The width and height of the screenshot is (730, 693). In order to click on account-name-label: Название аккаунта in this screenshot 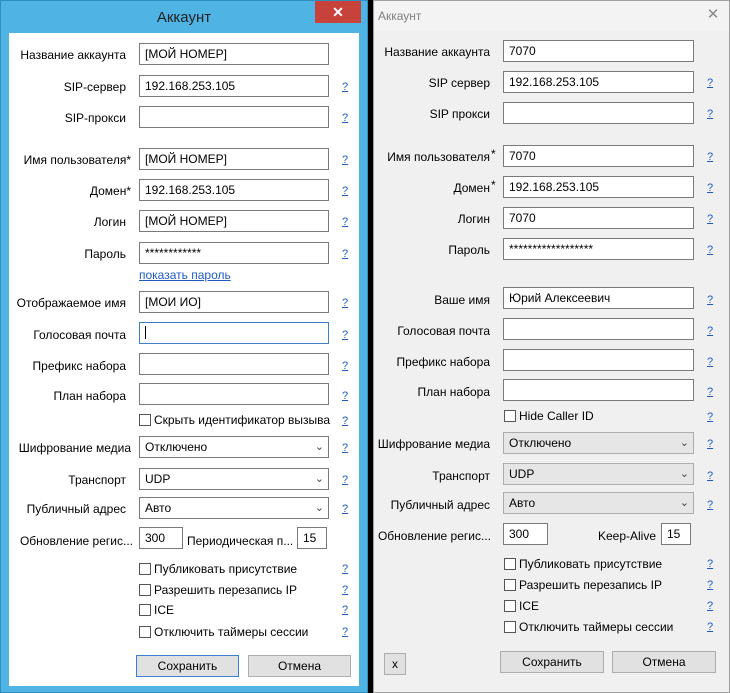, I will do `click(437, 52)`.